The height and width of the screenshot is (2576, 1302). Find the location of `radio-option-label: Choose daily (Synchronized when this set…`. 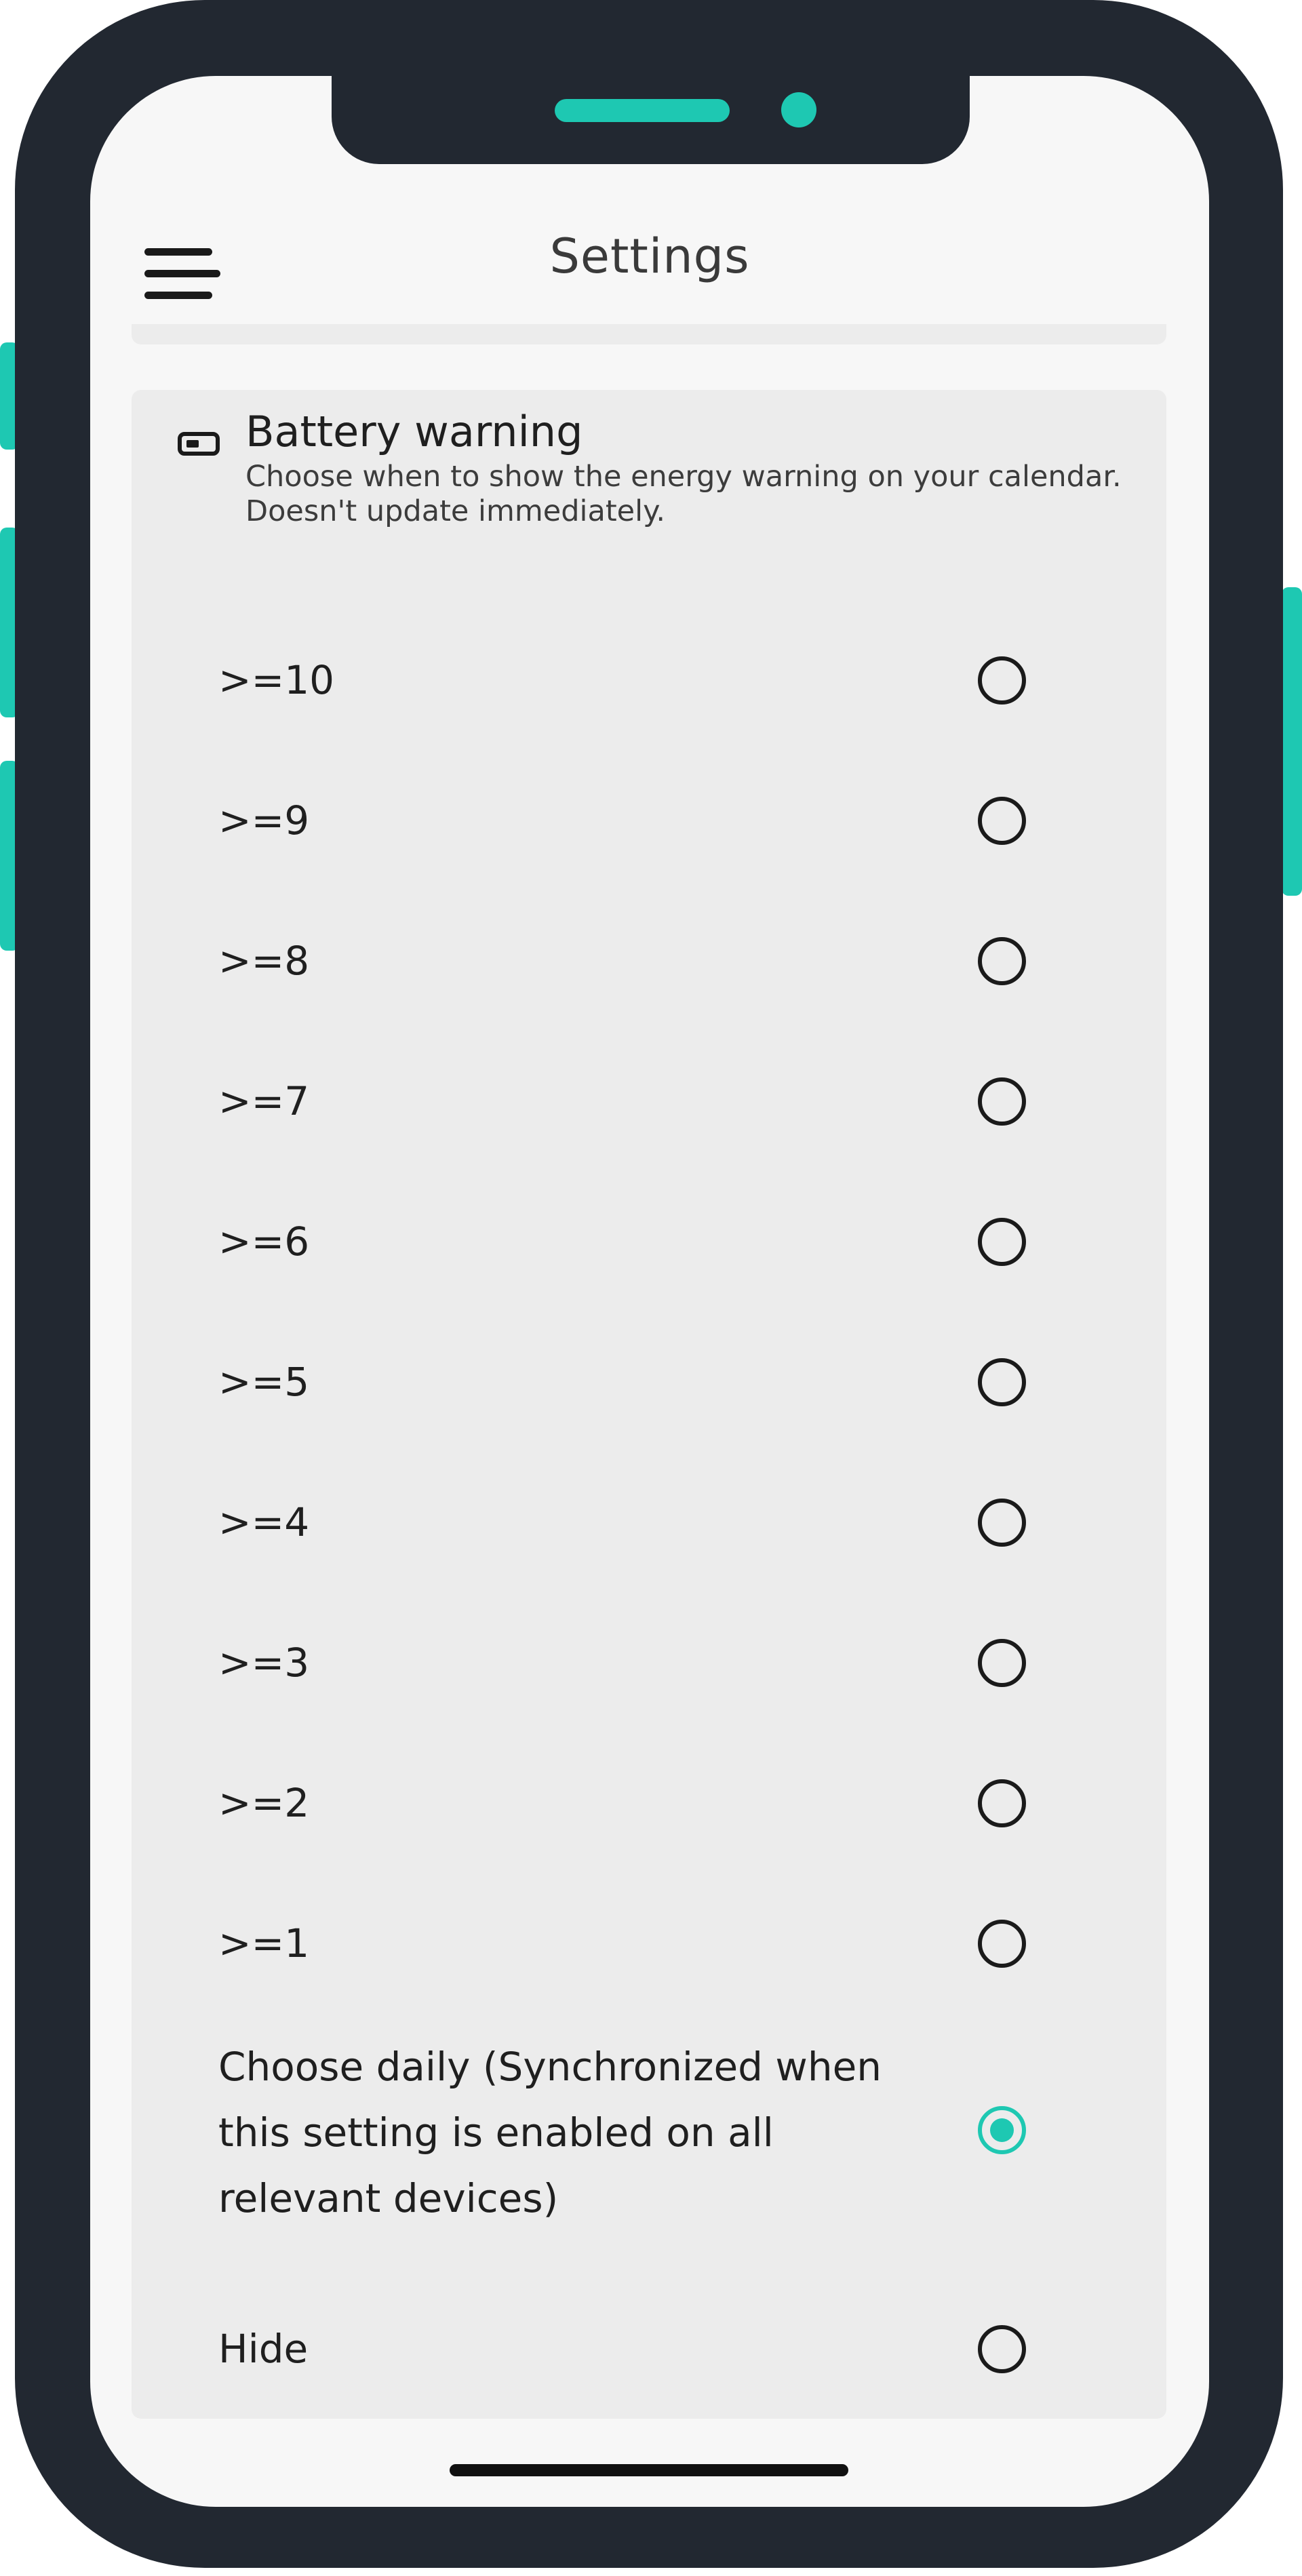

radio-option-label: Choose daily (Synchronized when this set… is located at coordinates (550, 2132).